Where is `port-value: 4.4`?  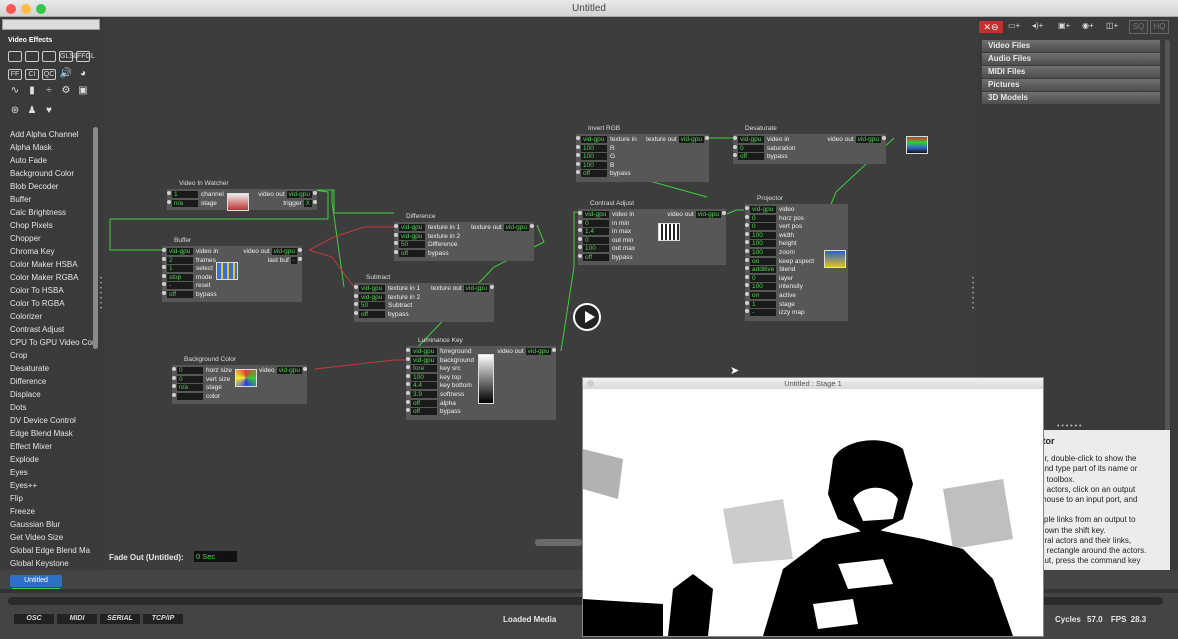 port-value: 4.4 is located at coordinates (424, 386).